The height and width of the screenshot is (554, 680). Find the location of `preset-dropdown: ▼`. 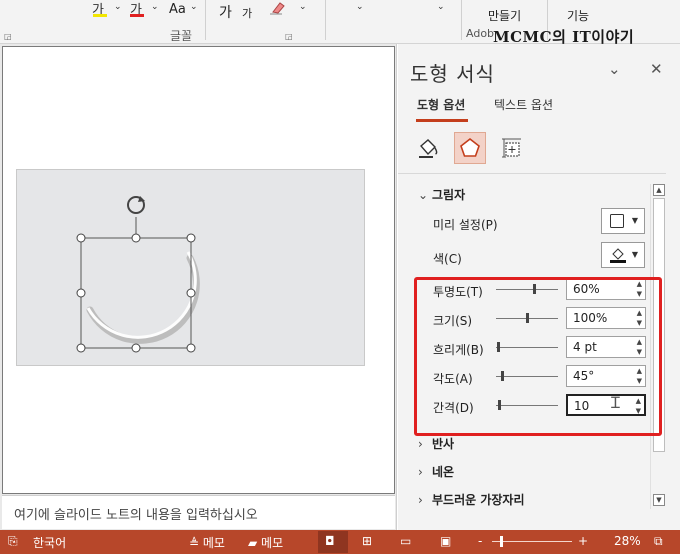

preset-dropdown: ▼ is located at coordinates (623, 221).